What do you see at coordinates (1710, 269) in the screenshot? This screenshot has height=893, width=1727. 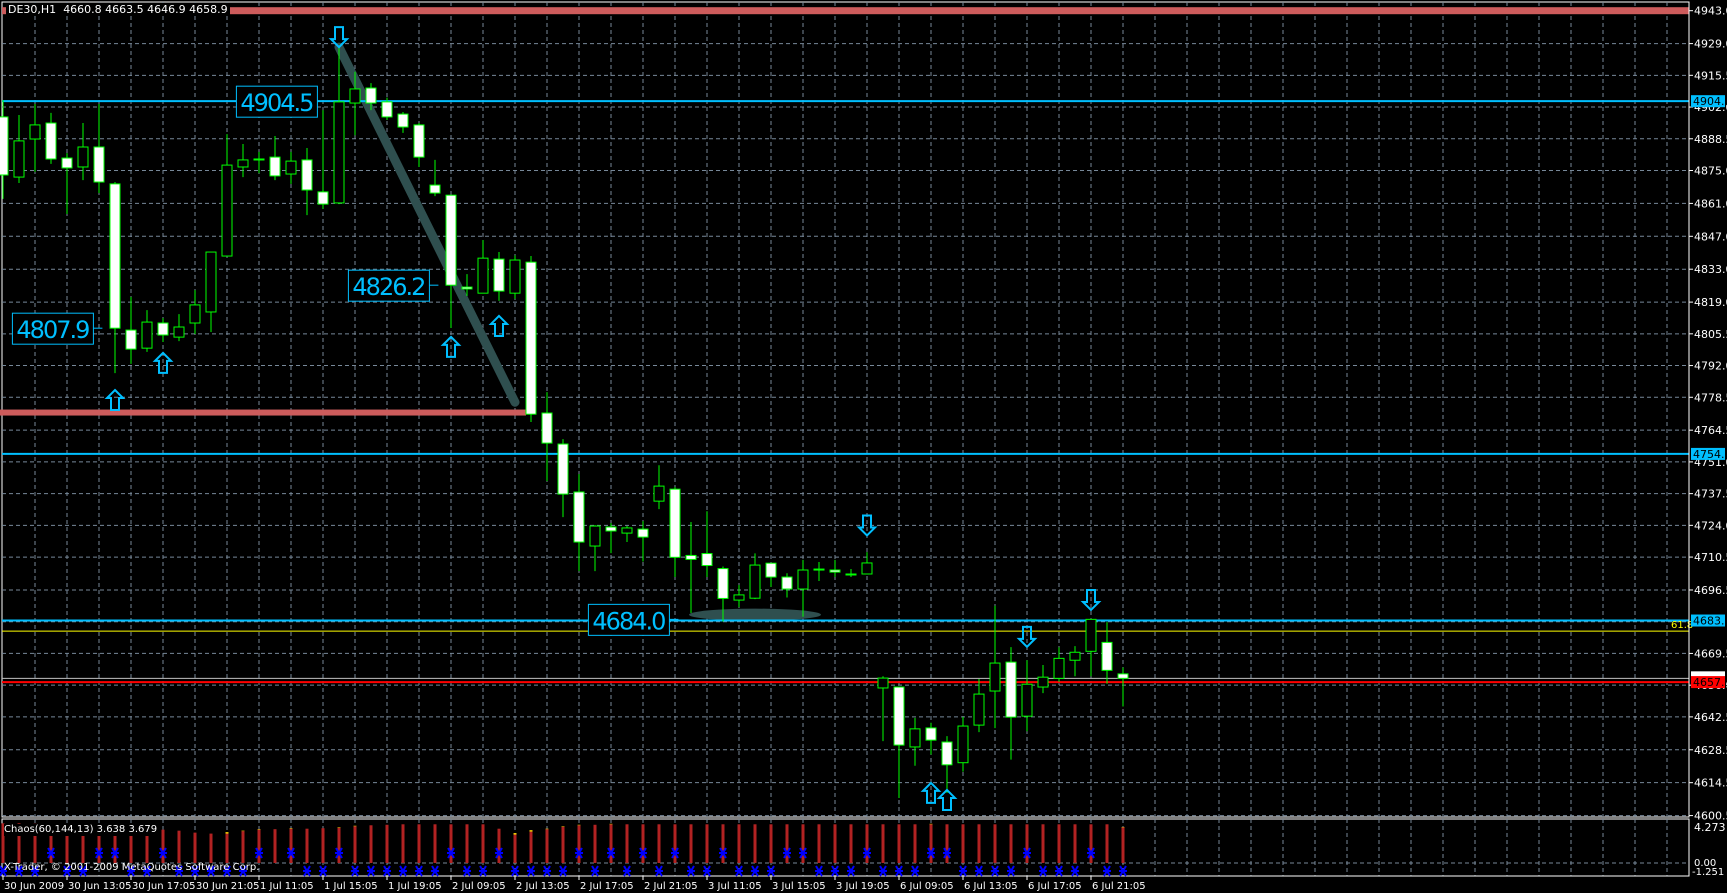 I see `price-axis-label: 4833.0` at bounding box center [1710, 269].